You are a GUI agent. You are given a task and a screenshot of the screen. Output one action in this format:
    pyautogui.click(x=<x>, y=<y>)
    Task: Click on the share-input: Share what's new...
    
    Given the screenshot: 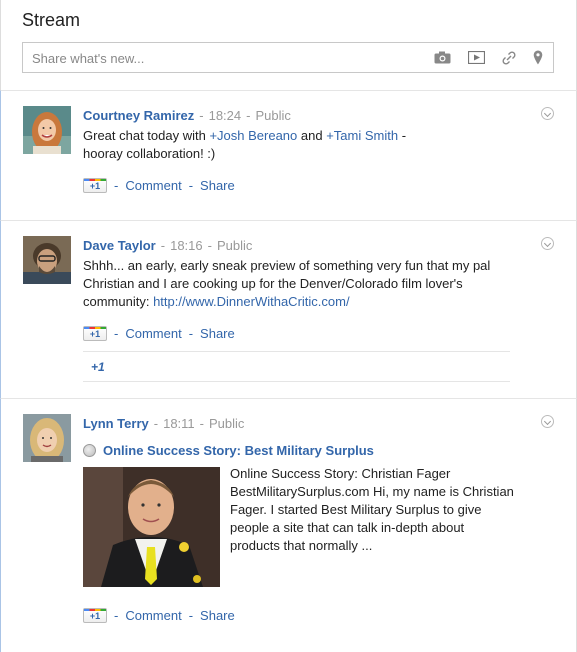 What is the action you would take?
    pyautogui.click(x=288, y=57)
    